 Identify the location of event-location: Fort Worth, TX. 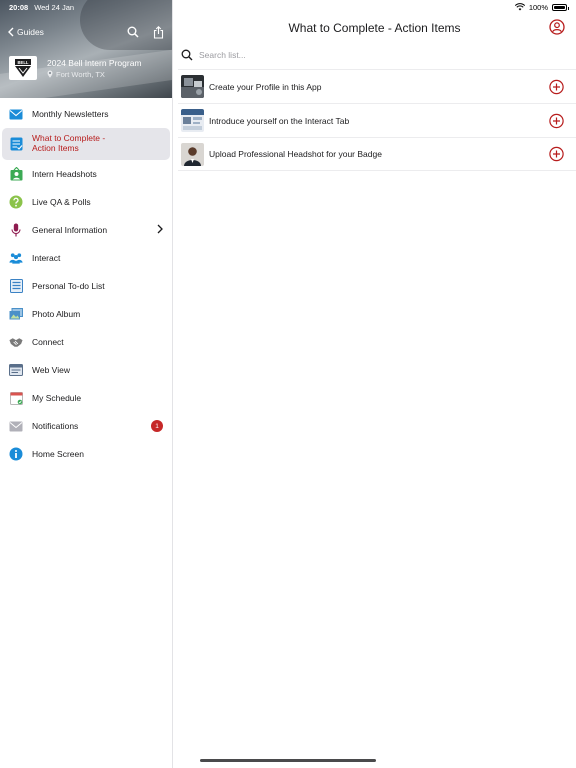
(94, 74).